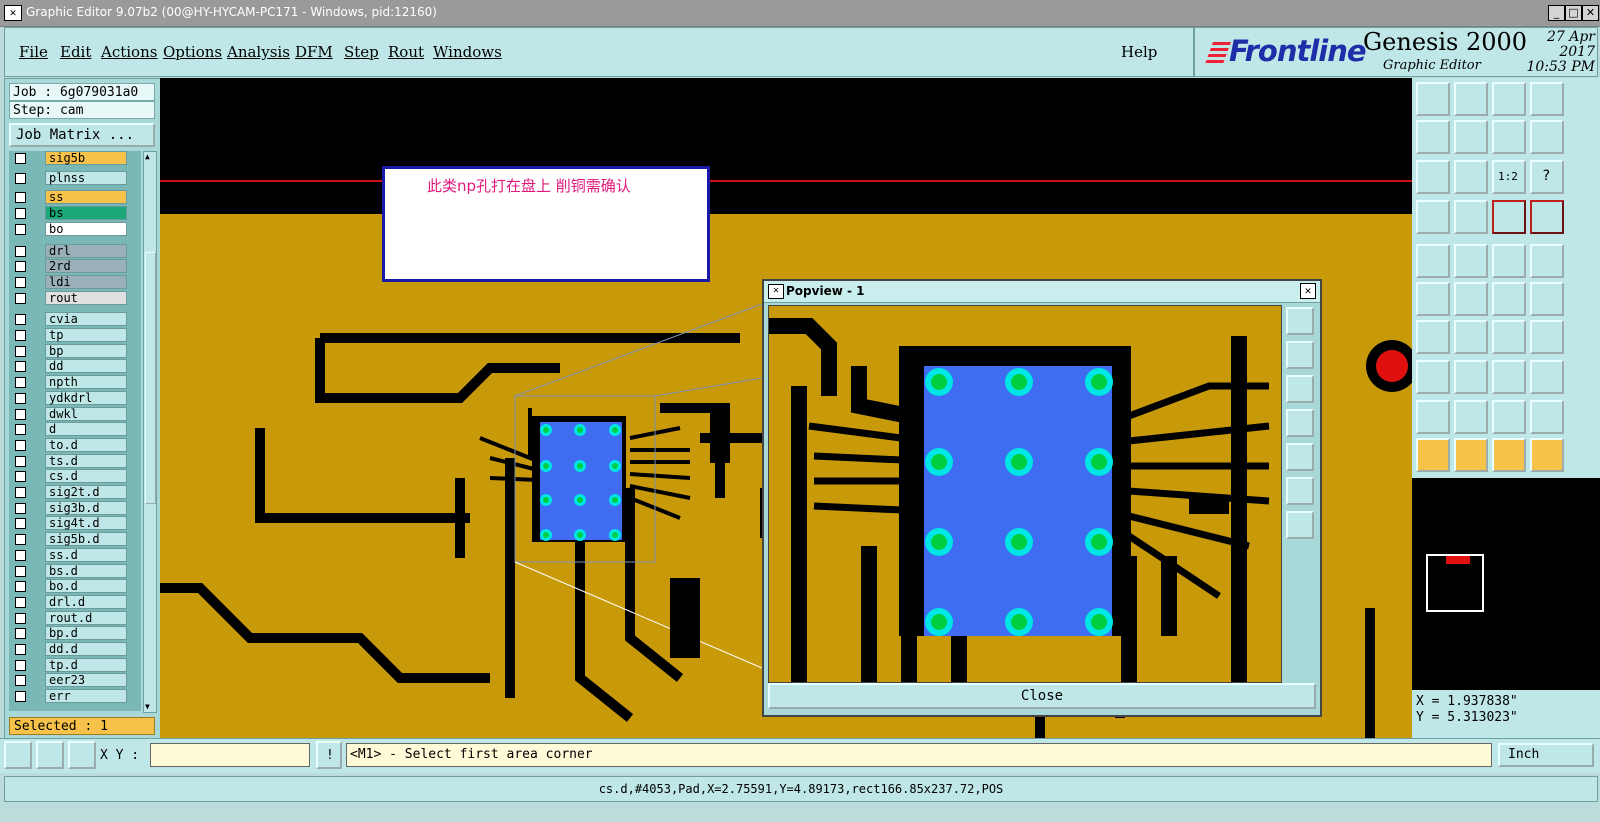  I want to click on pan-left-icon, so click(1433, 137).